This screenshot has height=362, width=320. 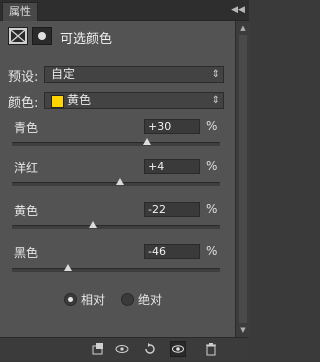 What do you see at coordinates (116, 142) in the screenshot?
I see `cyan-slider` at bounding box center [116, 142].